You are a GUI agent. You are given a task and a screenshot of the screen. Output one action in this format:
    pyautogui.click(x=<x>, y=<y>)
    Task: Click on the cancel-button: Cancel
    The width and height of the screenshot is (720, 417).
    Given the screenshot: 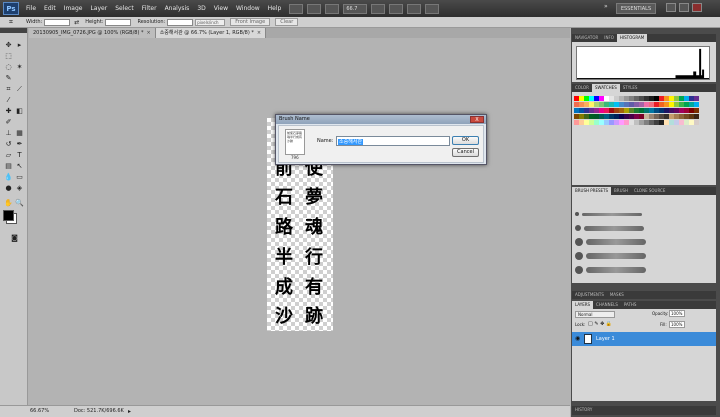 What is the action you would take?
    pyautogui.click(x=465, y=152)
    